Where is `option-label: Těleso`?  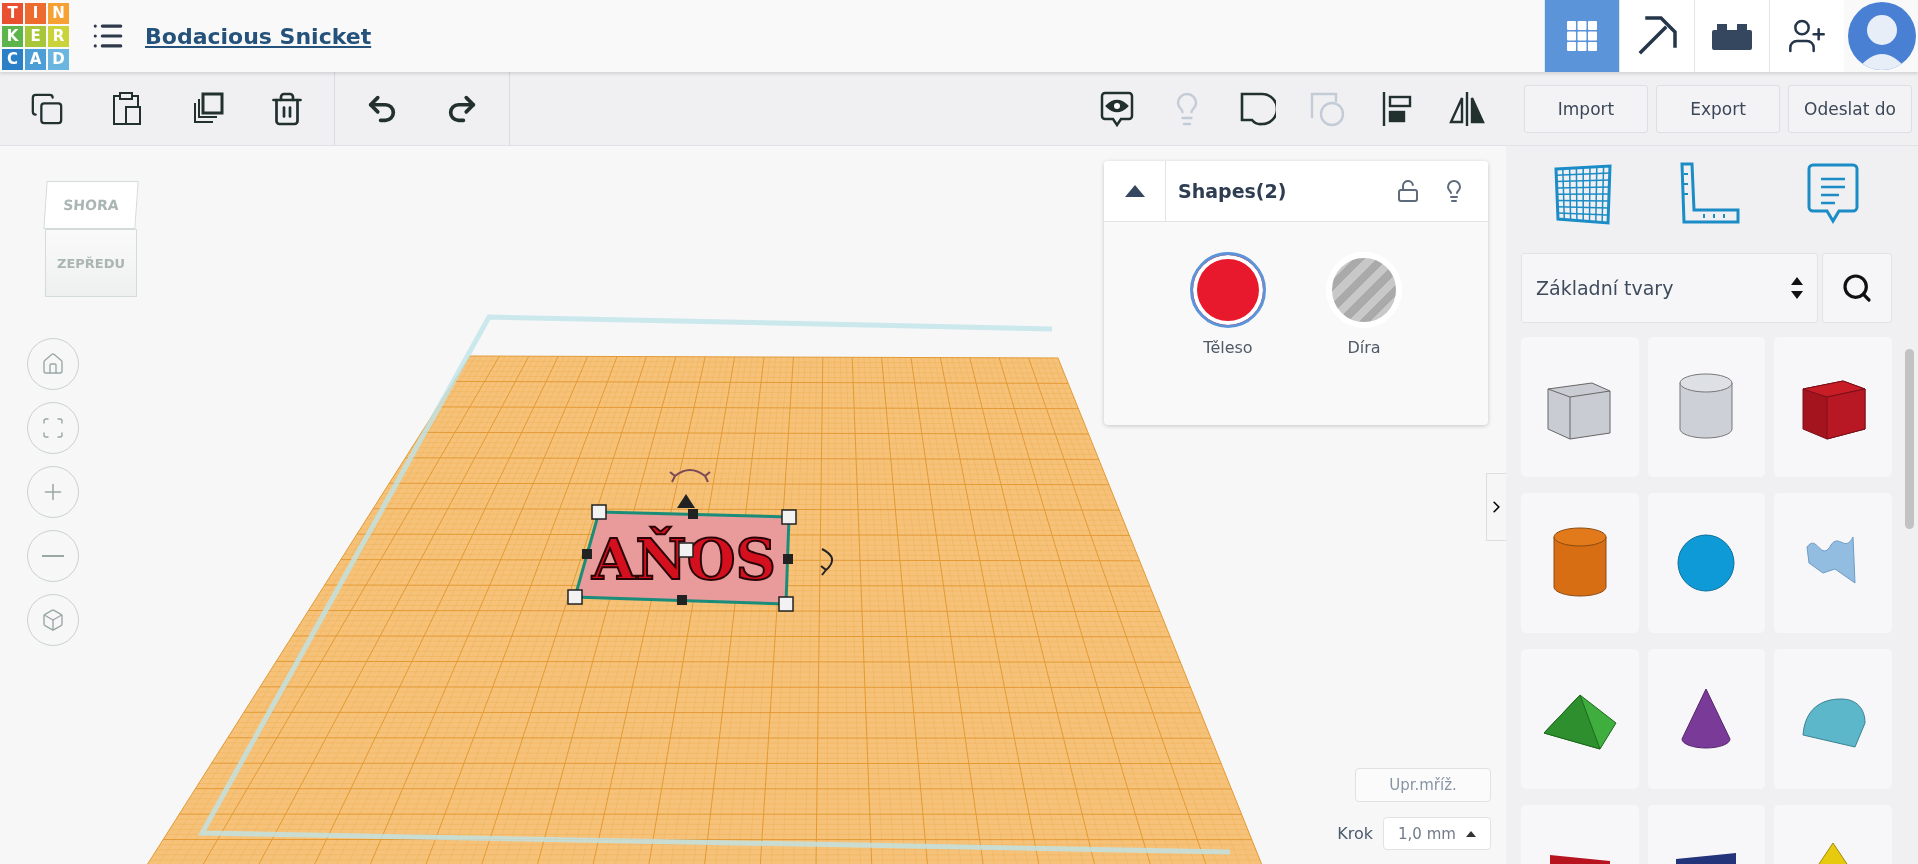 option-label: Těleso is located at coordinates (1228, 347).